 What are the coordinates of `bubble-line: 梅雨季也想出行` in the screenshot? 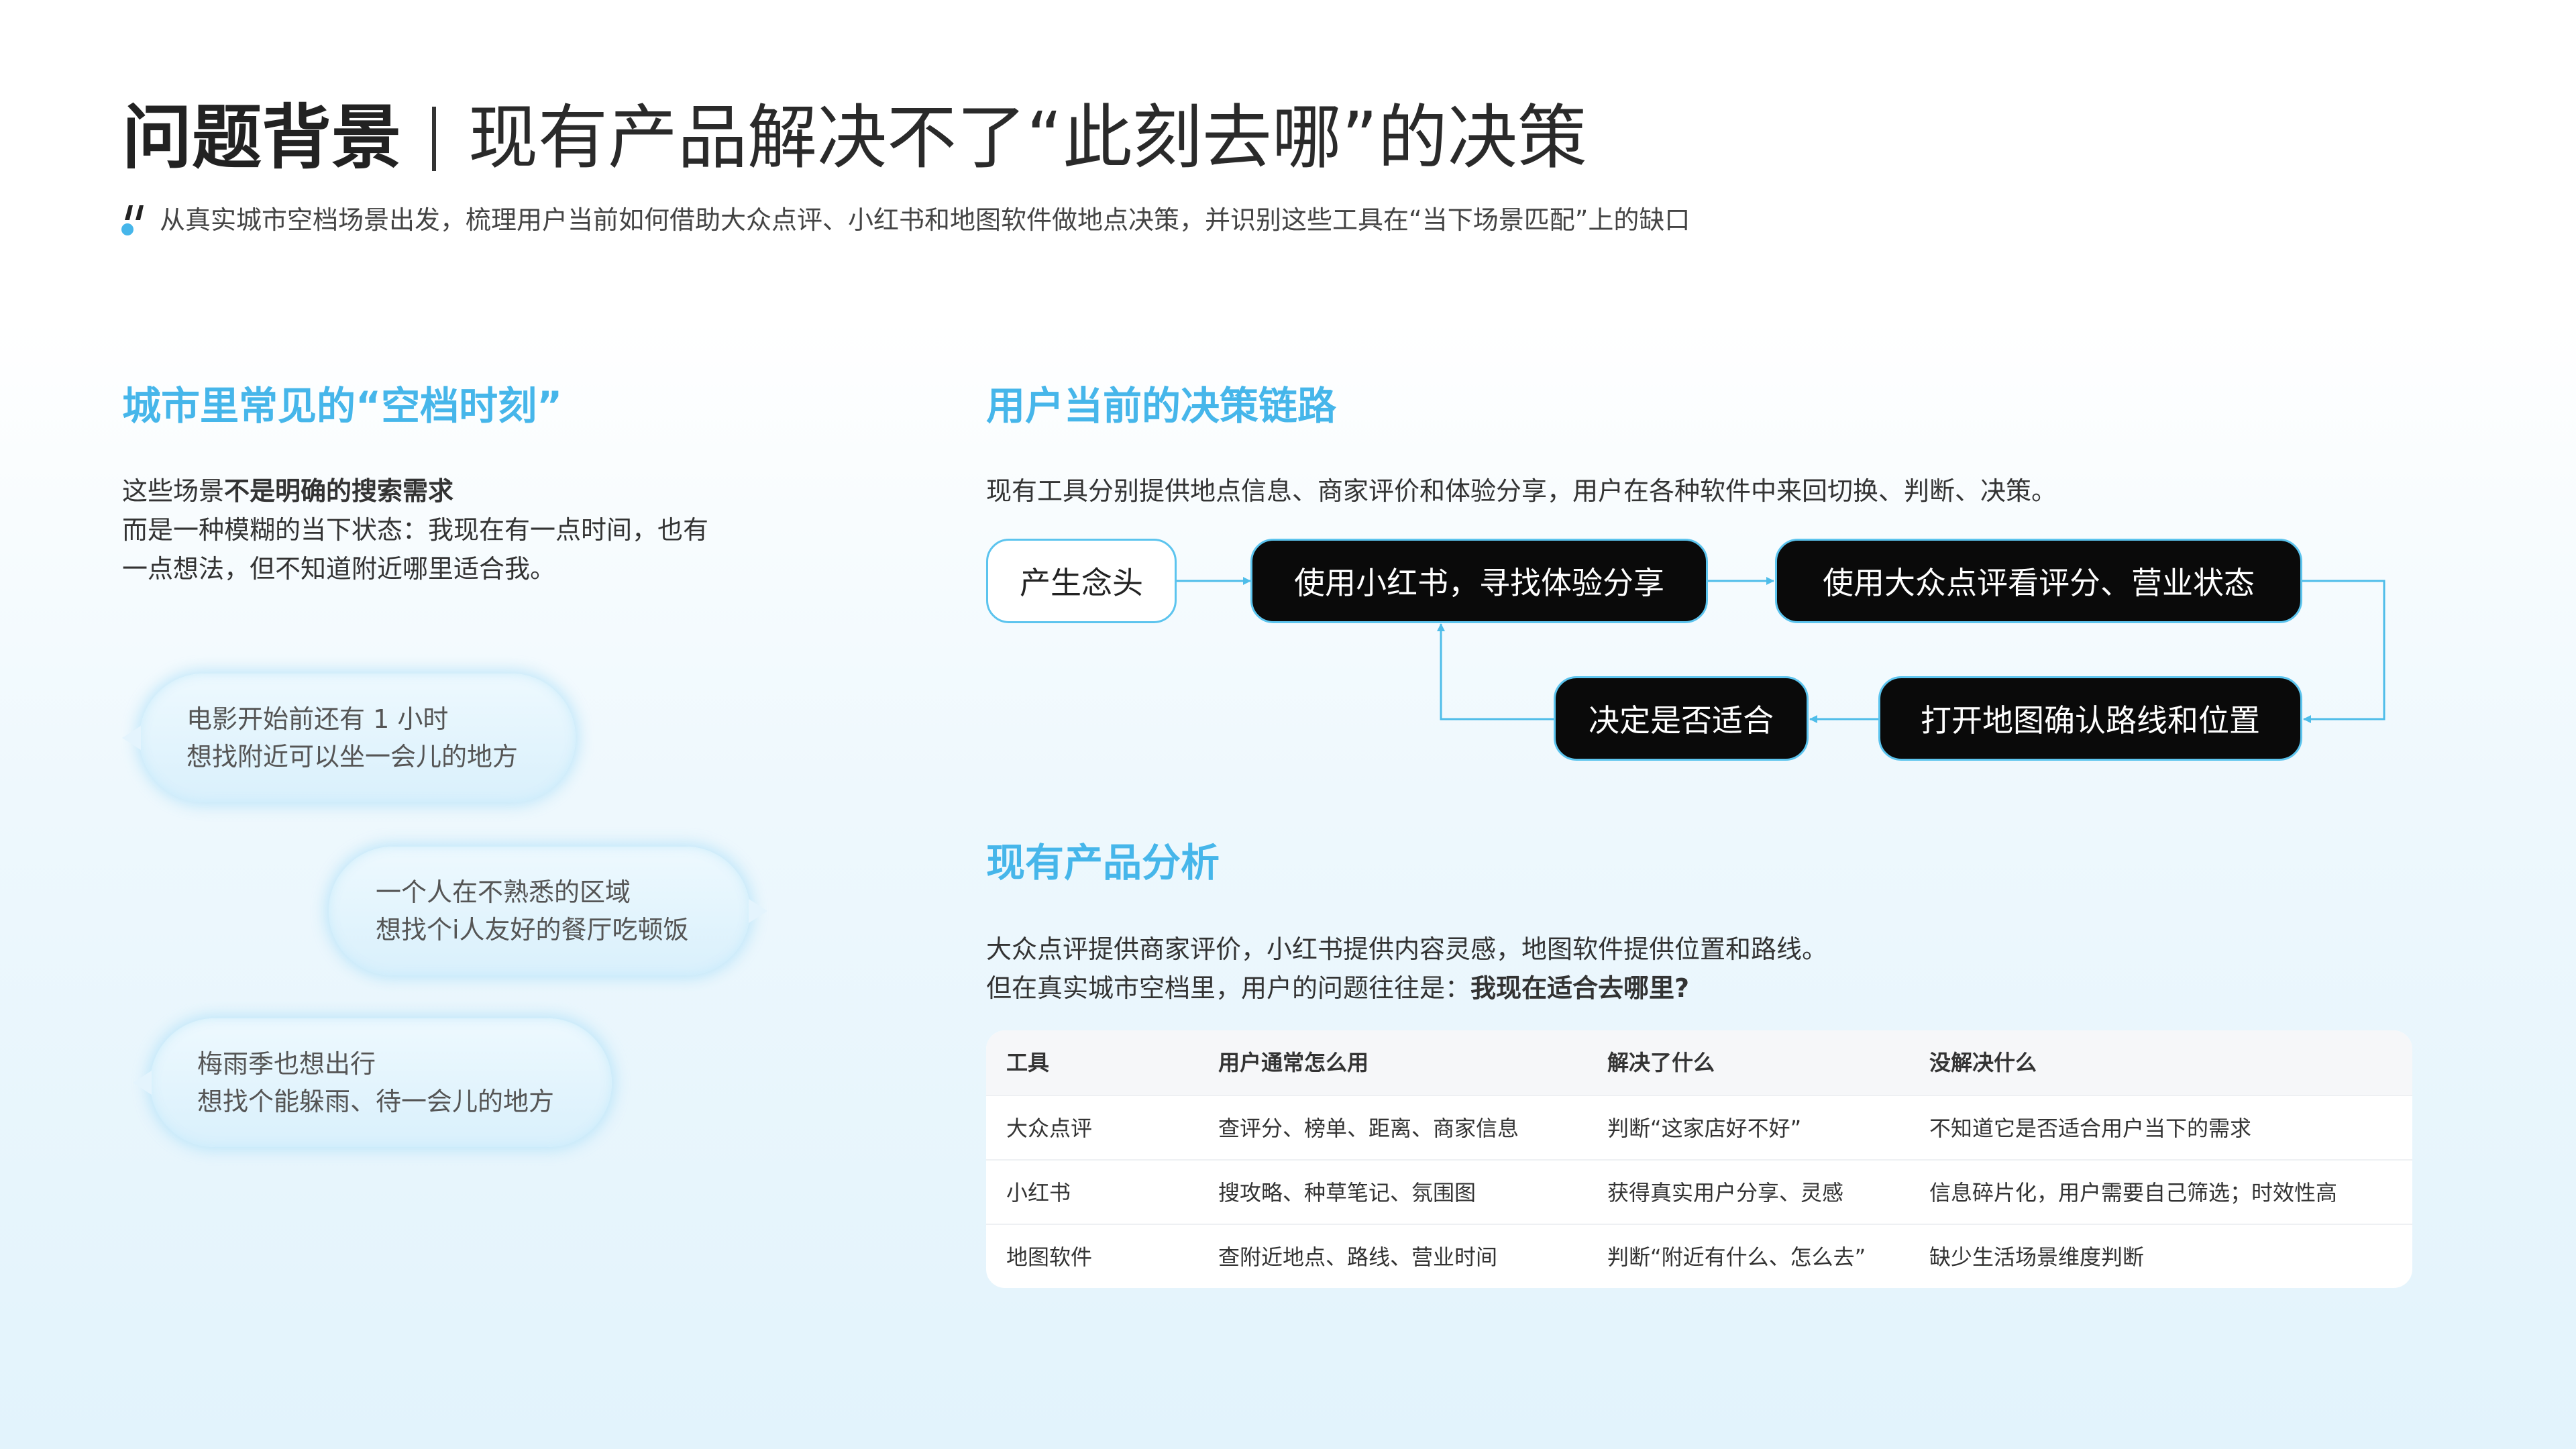 It's located at (286, 1064).